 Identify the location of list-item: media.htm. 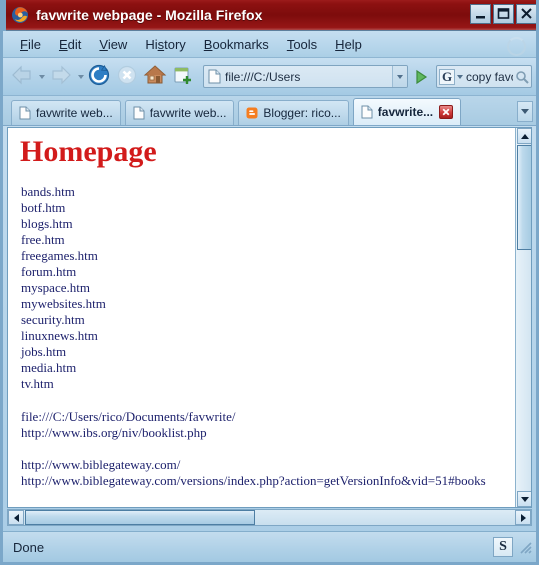
(264, 368).